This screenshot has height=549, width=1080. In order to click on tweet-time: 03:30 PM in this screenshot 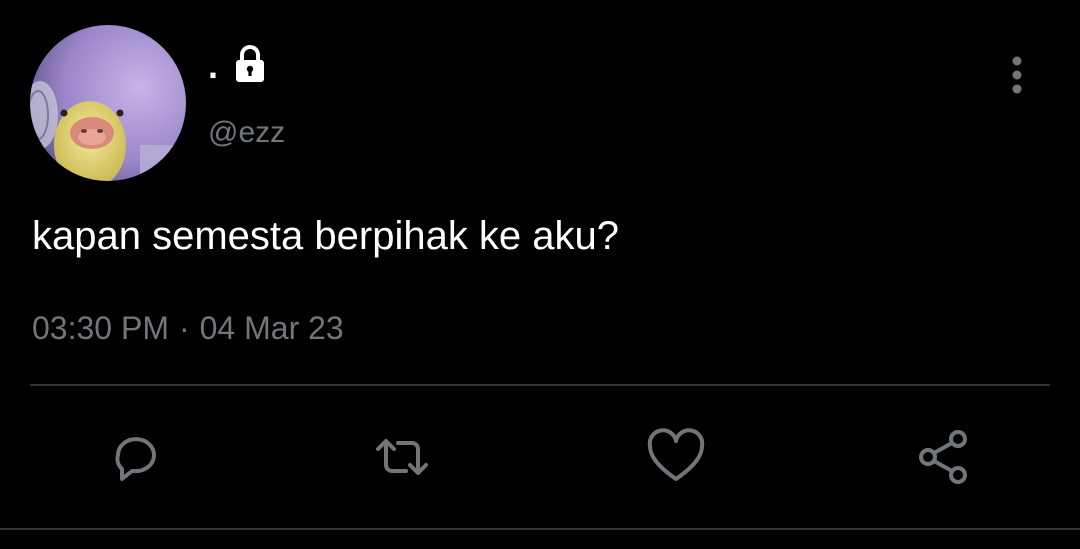, I will do `click(100, 328)`.